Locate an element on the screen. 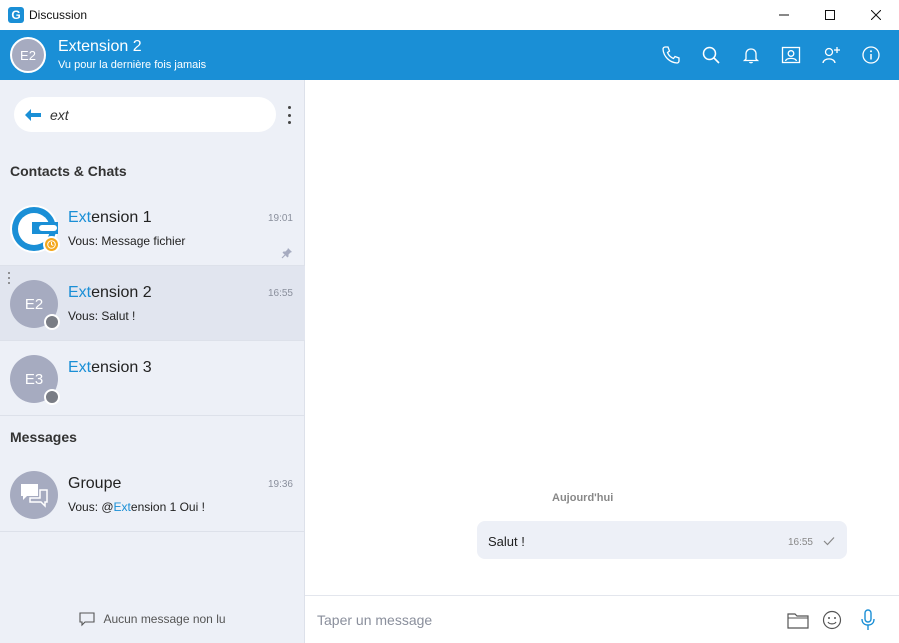  smiley-icon is located at coordinates (832, 620).